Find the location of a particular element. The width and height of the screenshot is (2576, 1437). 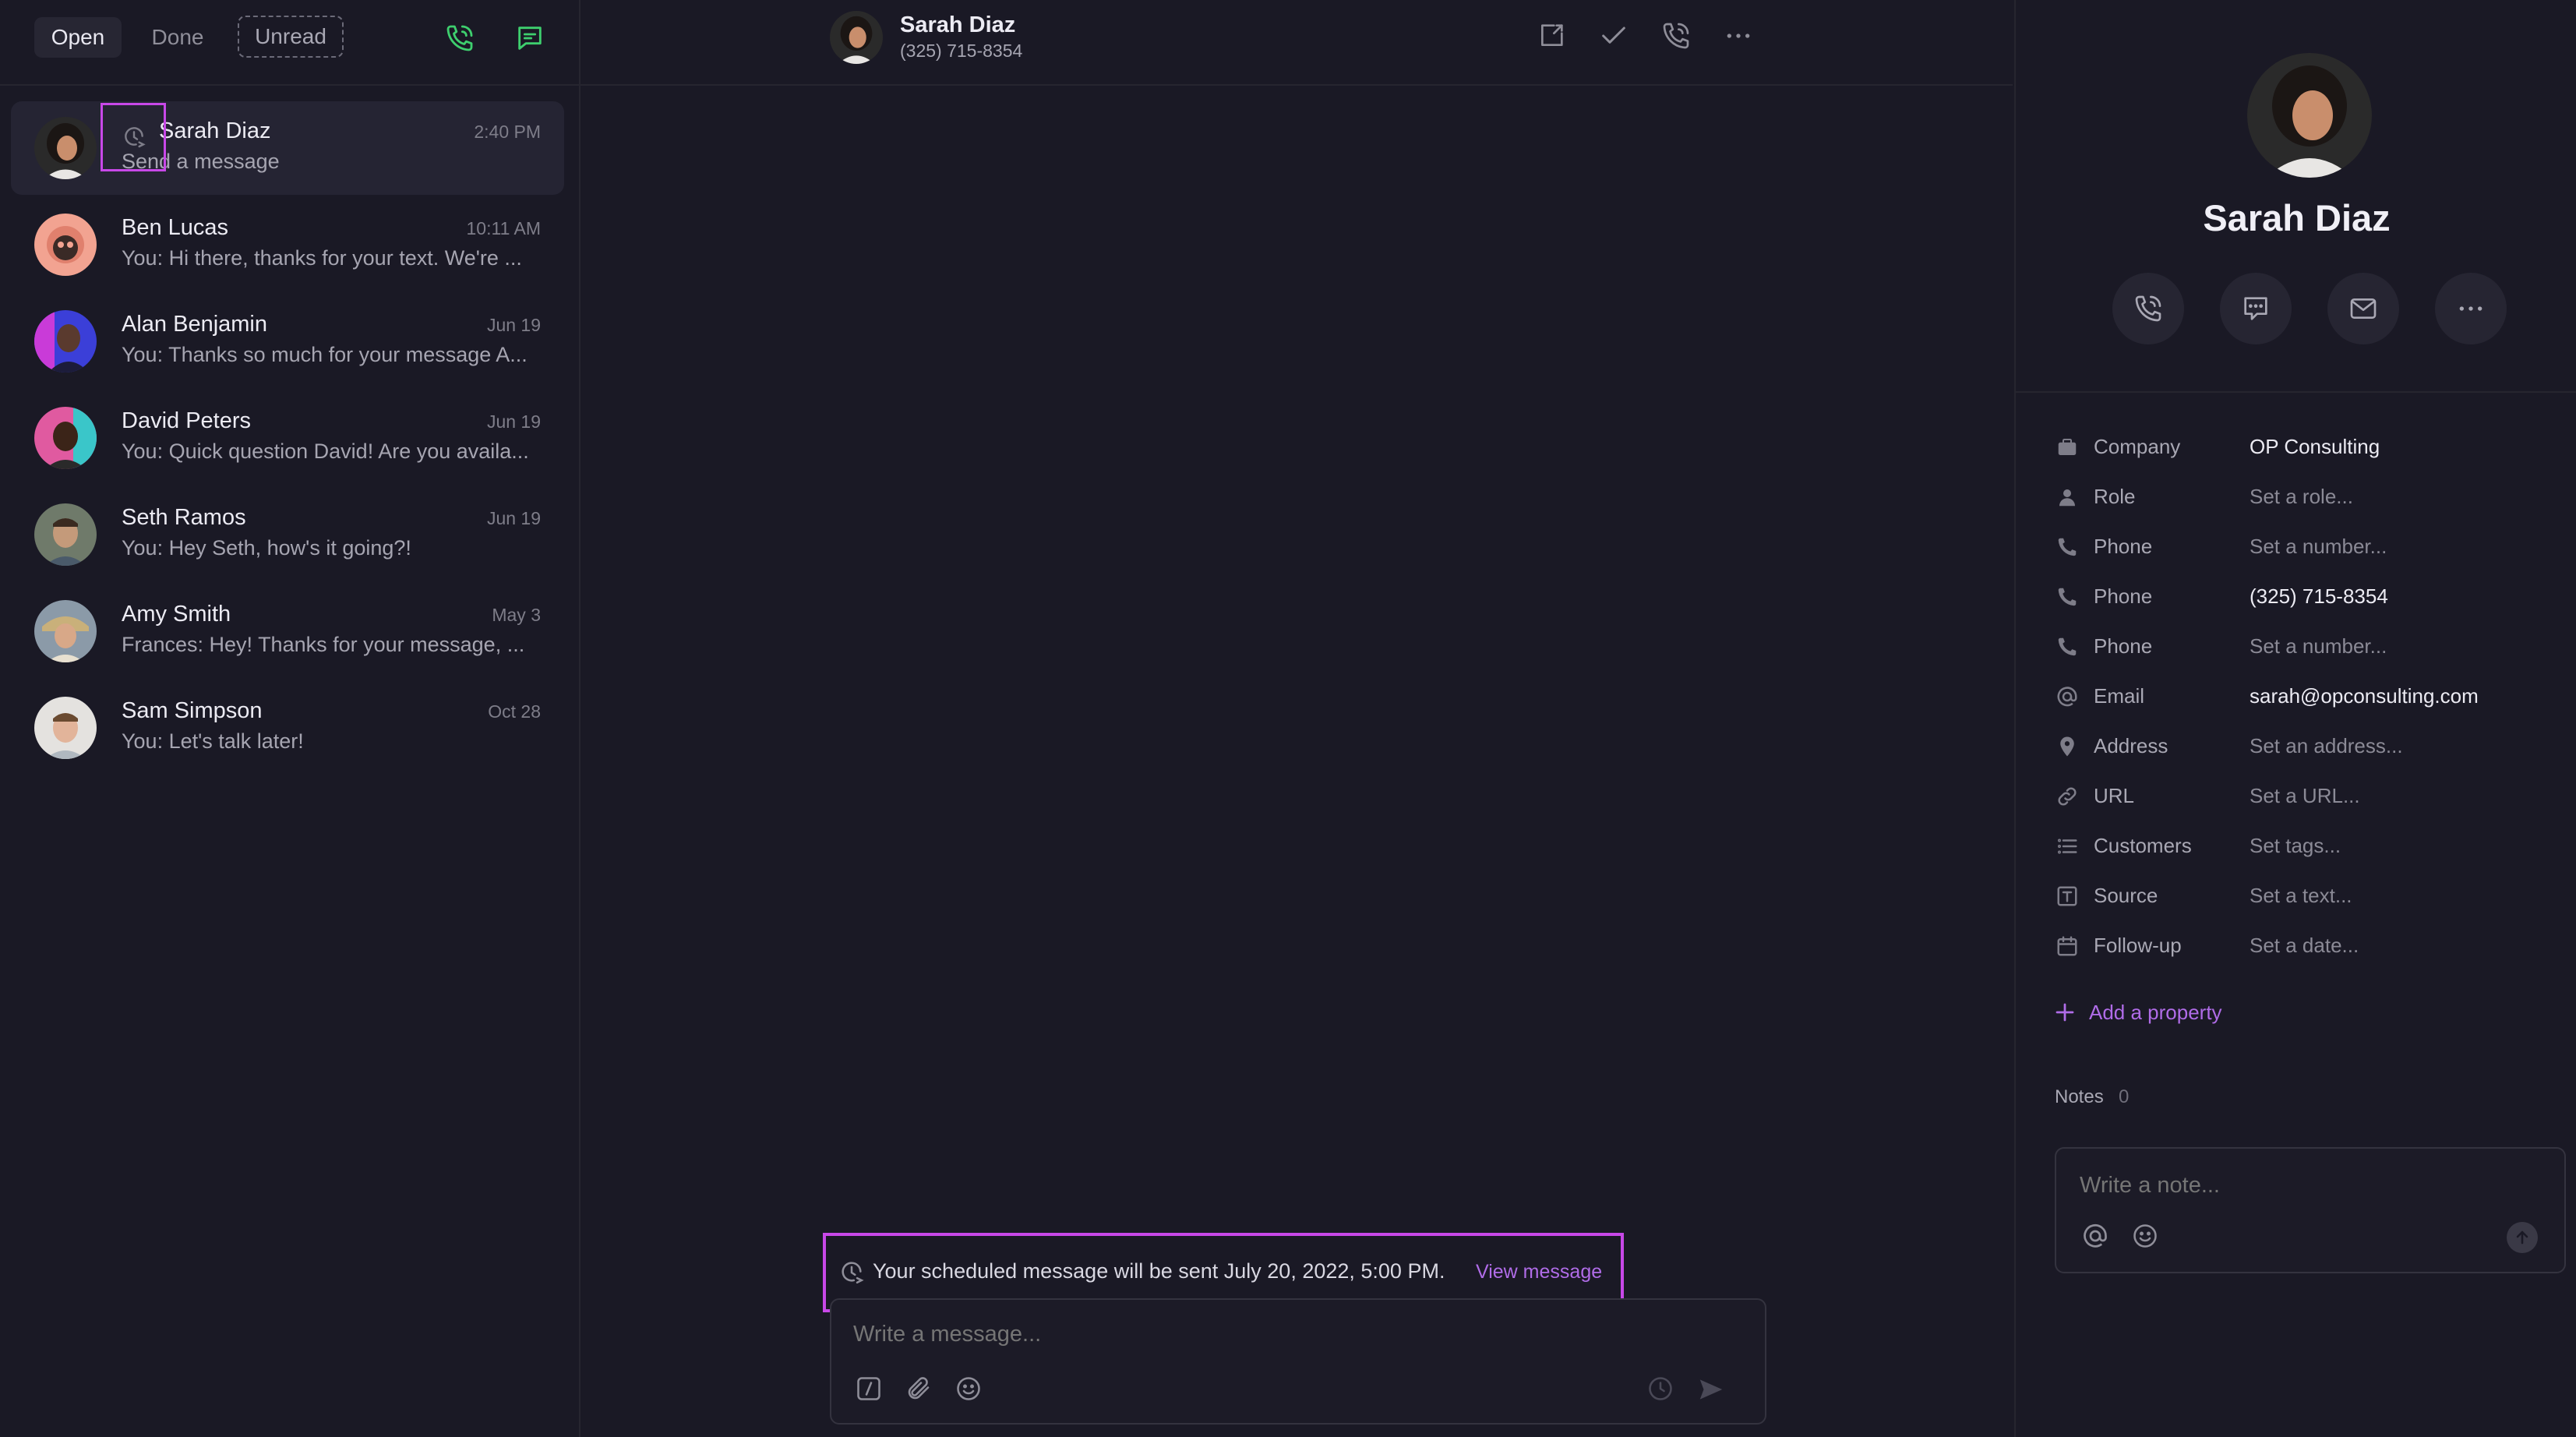

property-value: sarah@opconsulting.com is located at coordinates (2364, 696).